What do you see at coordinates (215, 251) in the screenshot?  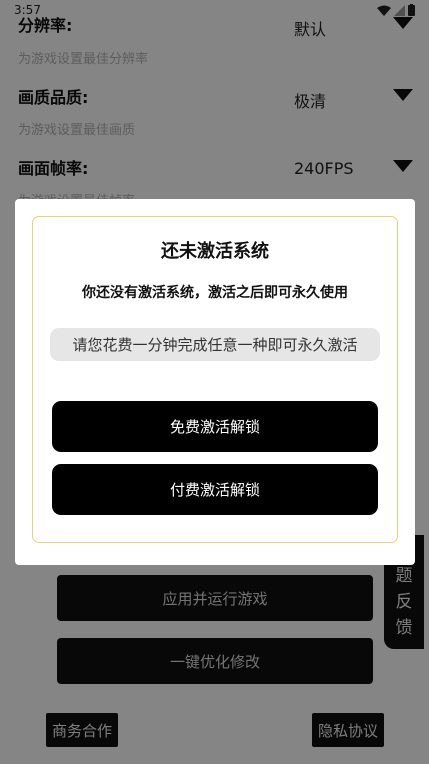 I see `dialog-title: 还未激活系统` at bounding box center [215, 251].